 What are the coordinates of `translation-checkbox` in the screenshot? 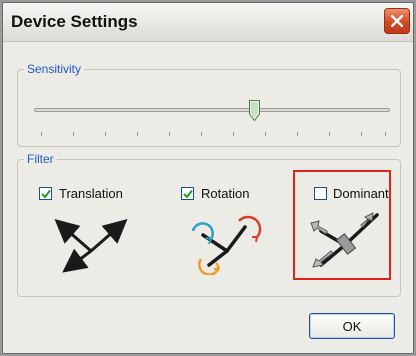 It's located at (45, 193).